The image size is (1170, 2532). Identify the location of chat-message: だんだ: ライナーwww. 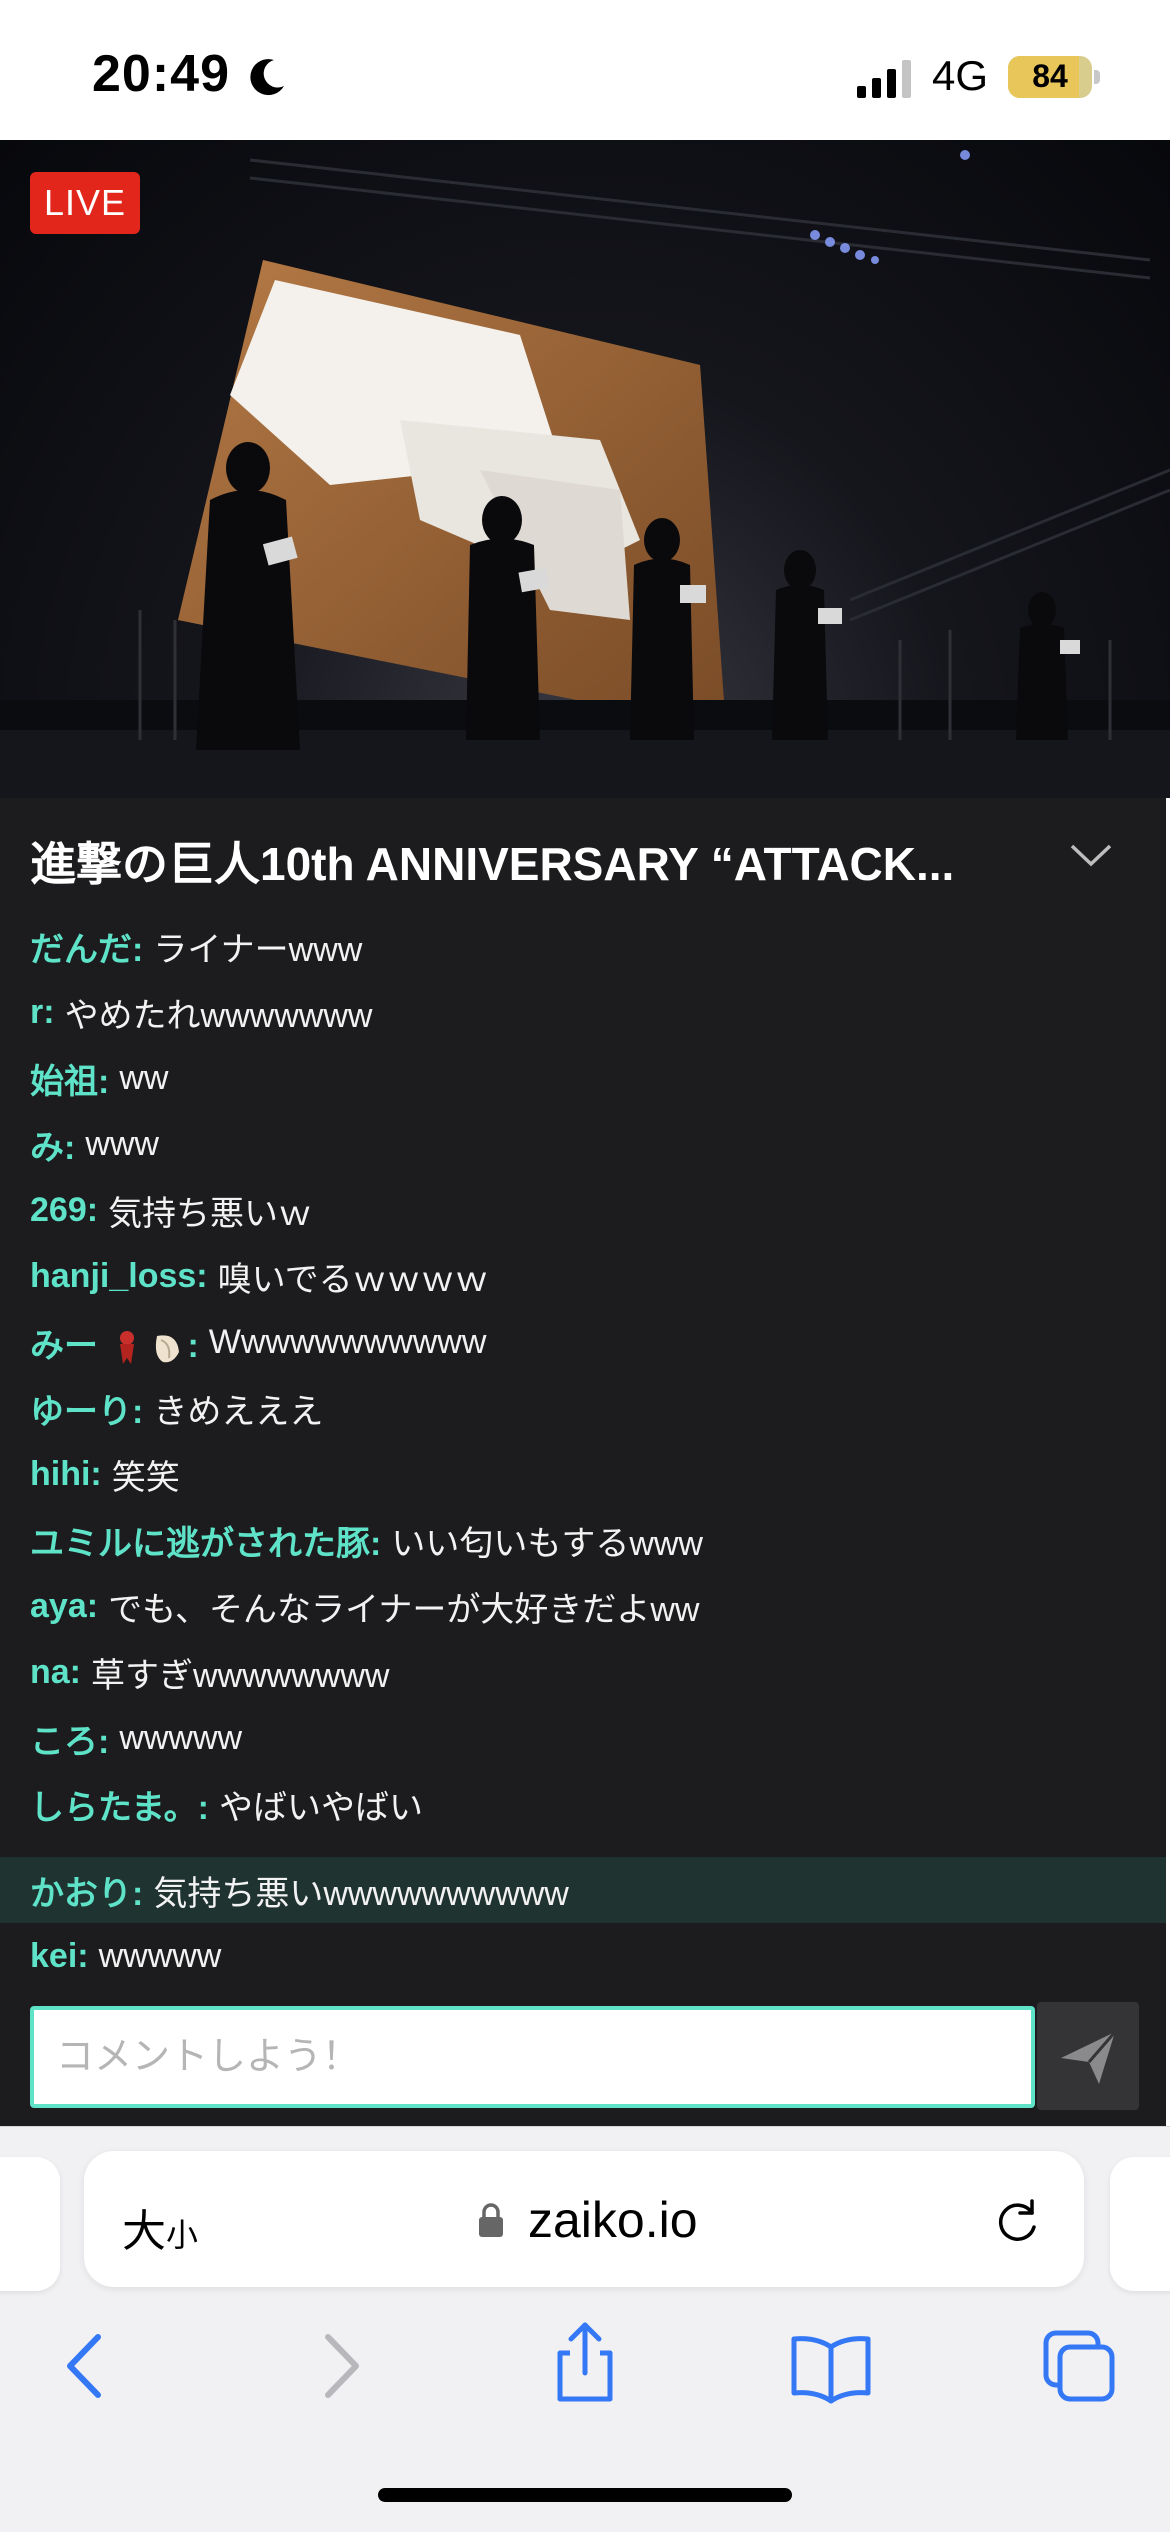
(583, 946).